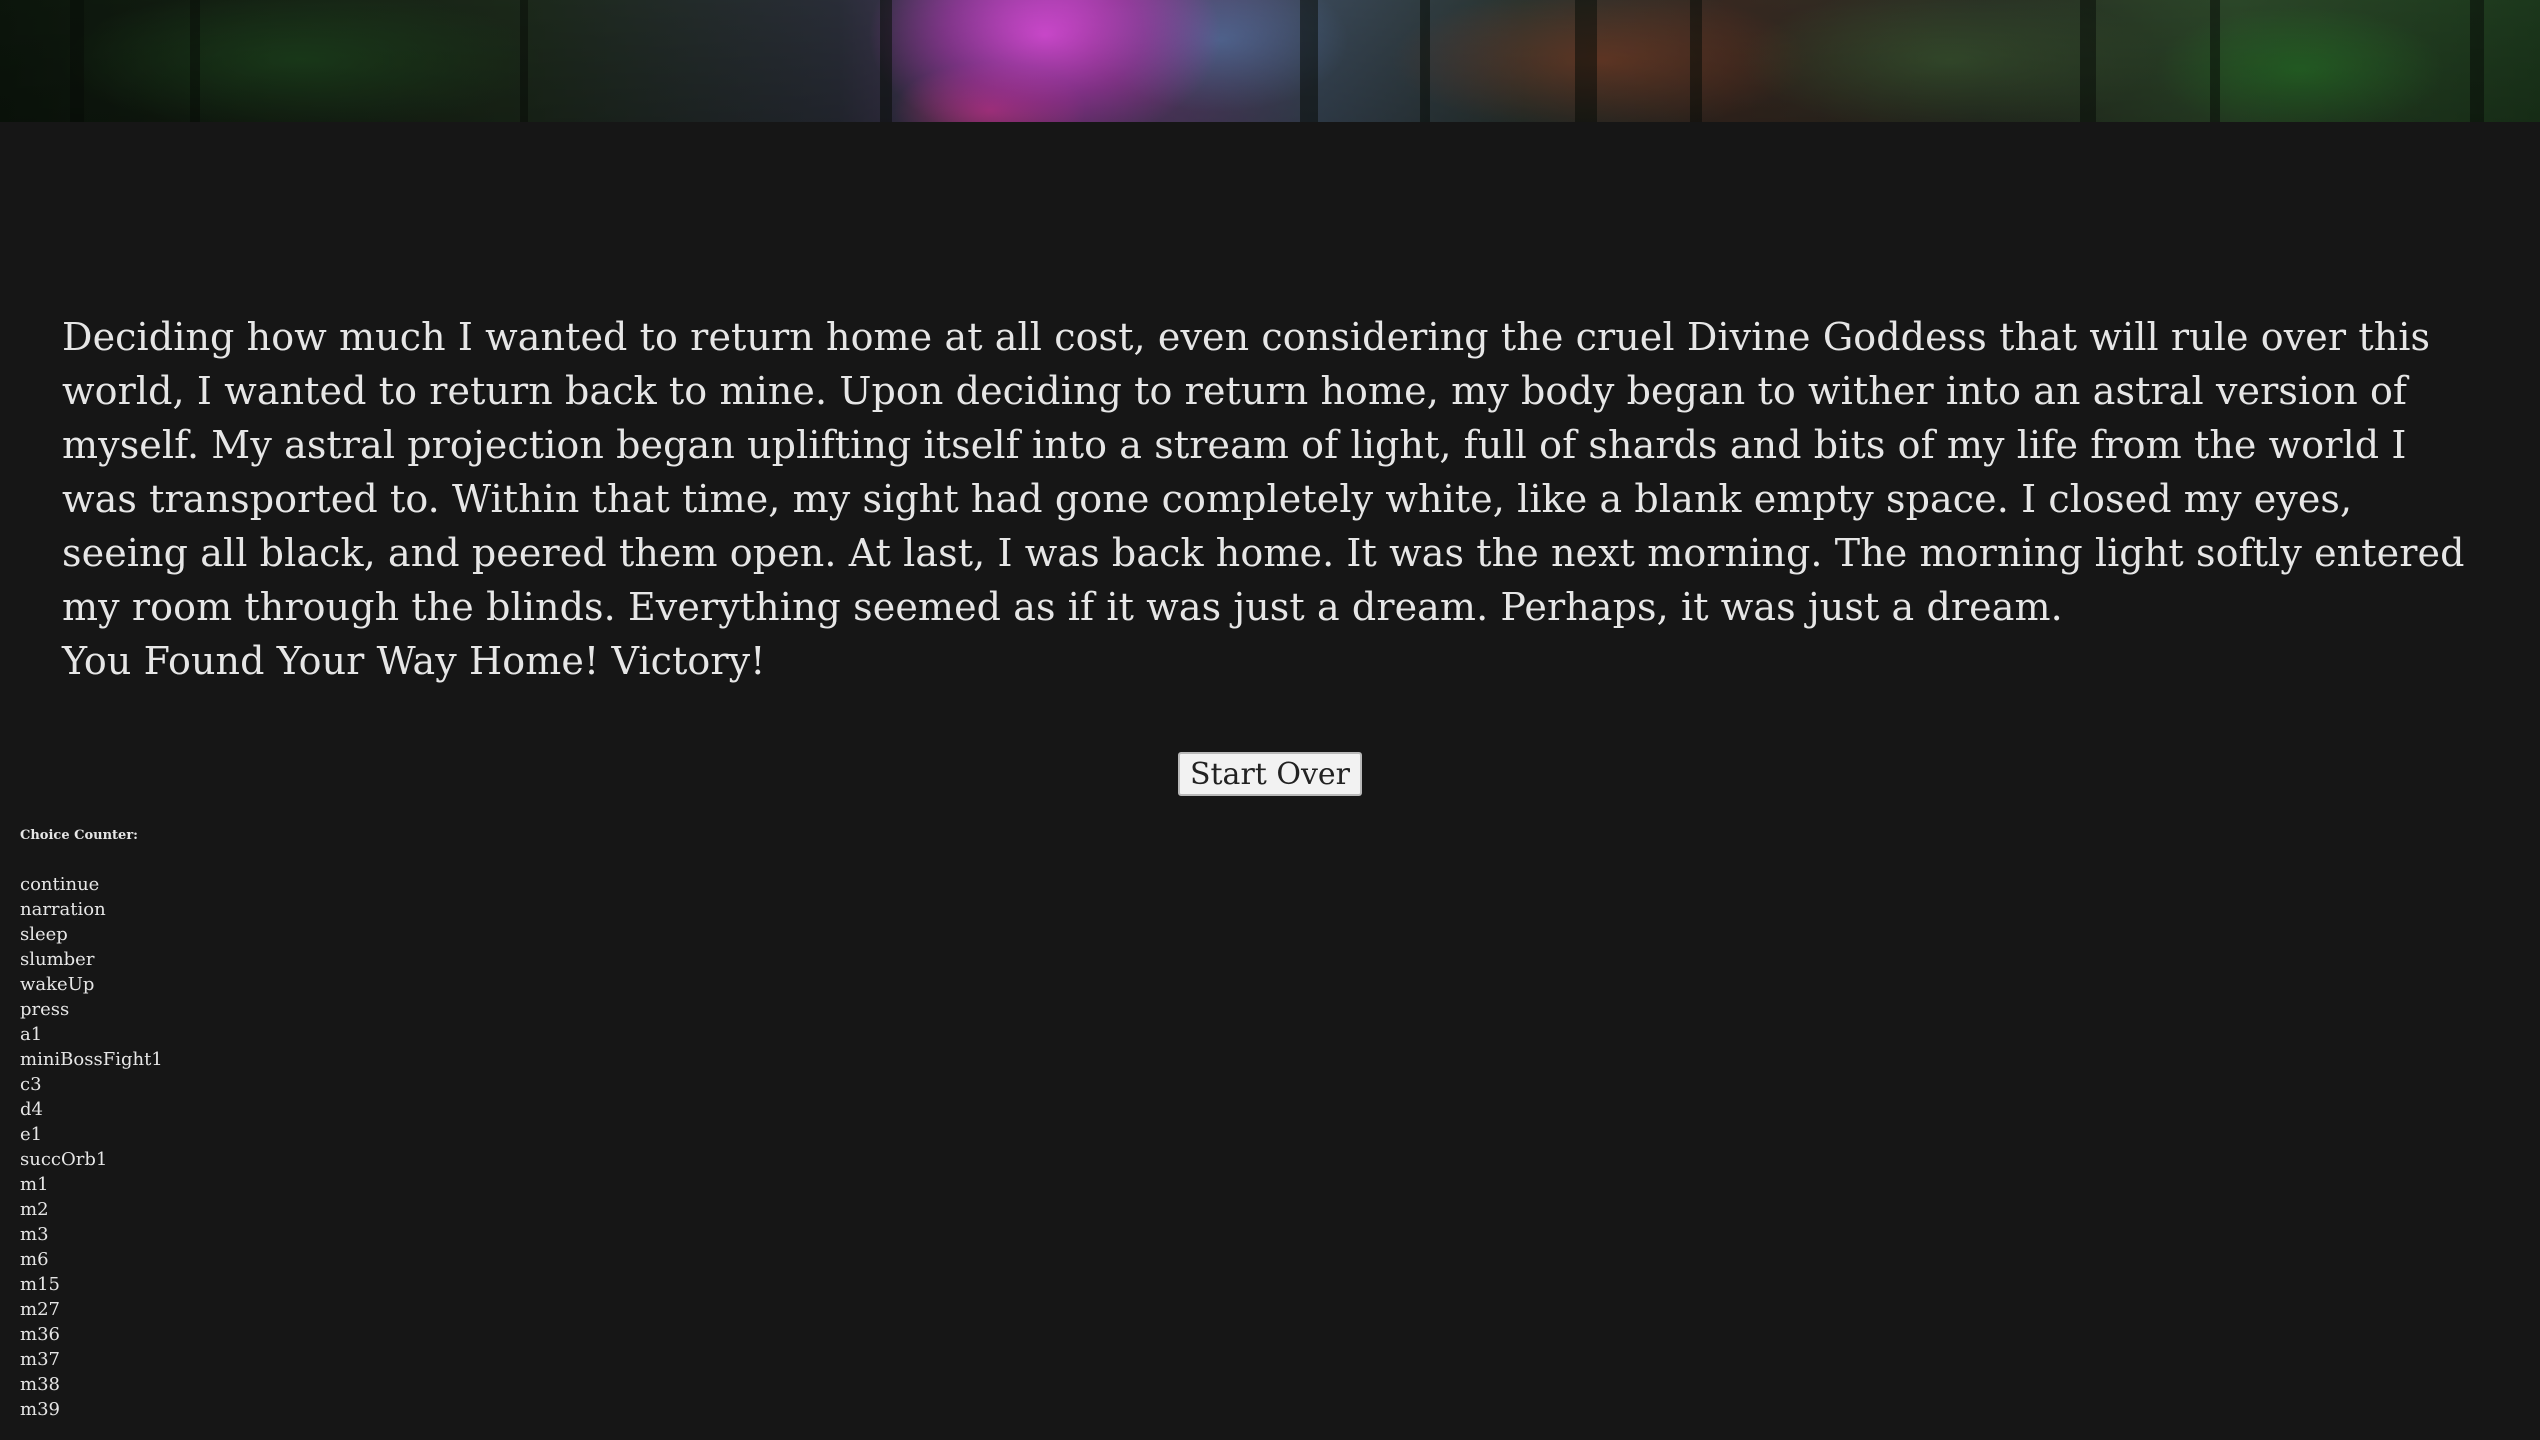 This screenshot has height=1440, width=2540. I want to click on choice-item: sleep, so click(44, 934).